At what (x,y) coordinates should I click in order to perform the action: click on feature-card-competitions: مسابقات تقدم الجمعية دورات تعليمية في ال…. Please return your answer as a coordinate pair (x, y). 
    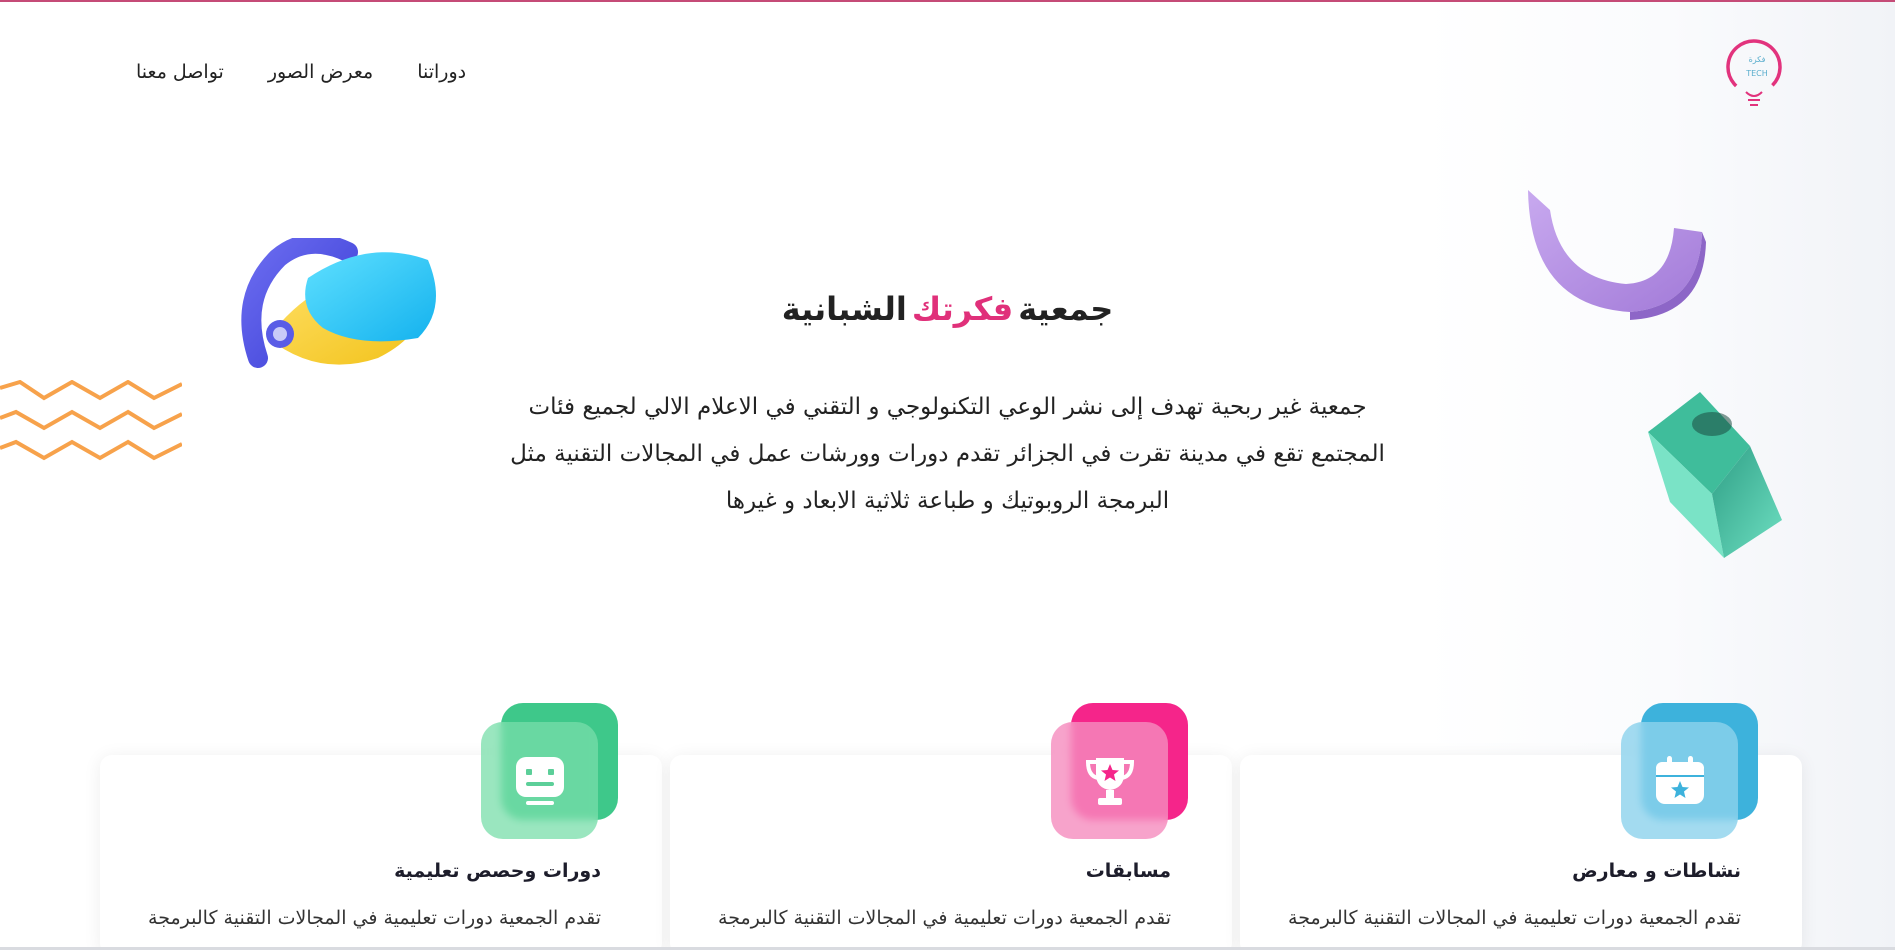
    Looking at the image, I should click on (951, 826).